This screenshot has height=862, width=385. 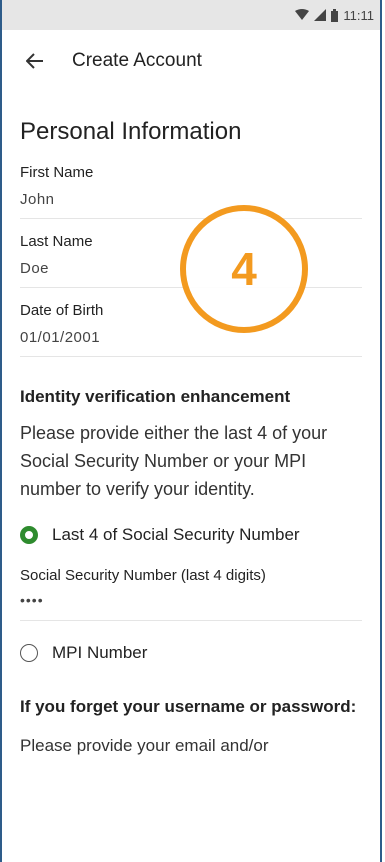 What do you see at coordinates (144, 745) in the screenshot?
I see `forget-text: Please provide your email and/or` at bounding box center [144, 745].